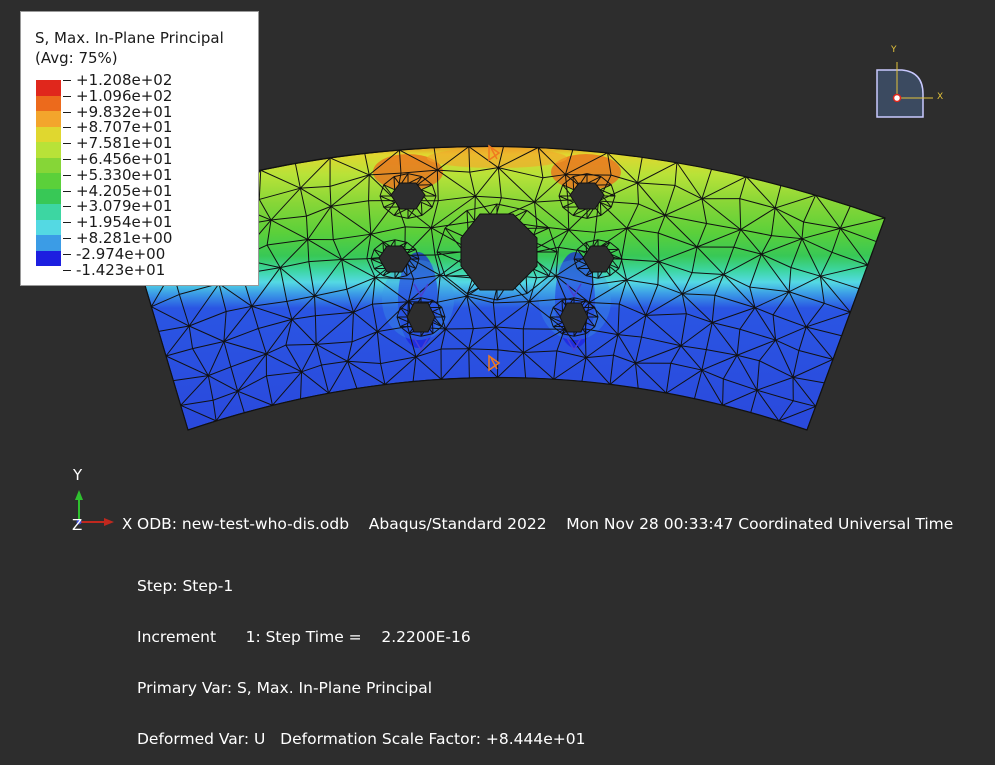 The width and height of the screenshot is (995, 765). What do you see at coordinates (894, 50) in the screenshot?
I see `view-cube-y-label: Y` at bounding box center [894, 50].